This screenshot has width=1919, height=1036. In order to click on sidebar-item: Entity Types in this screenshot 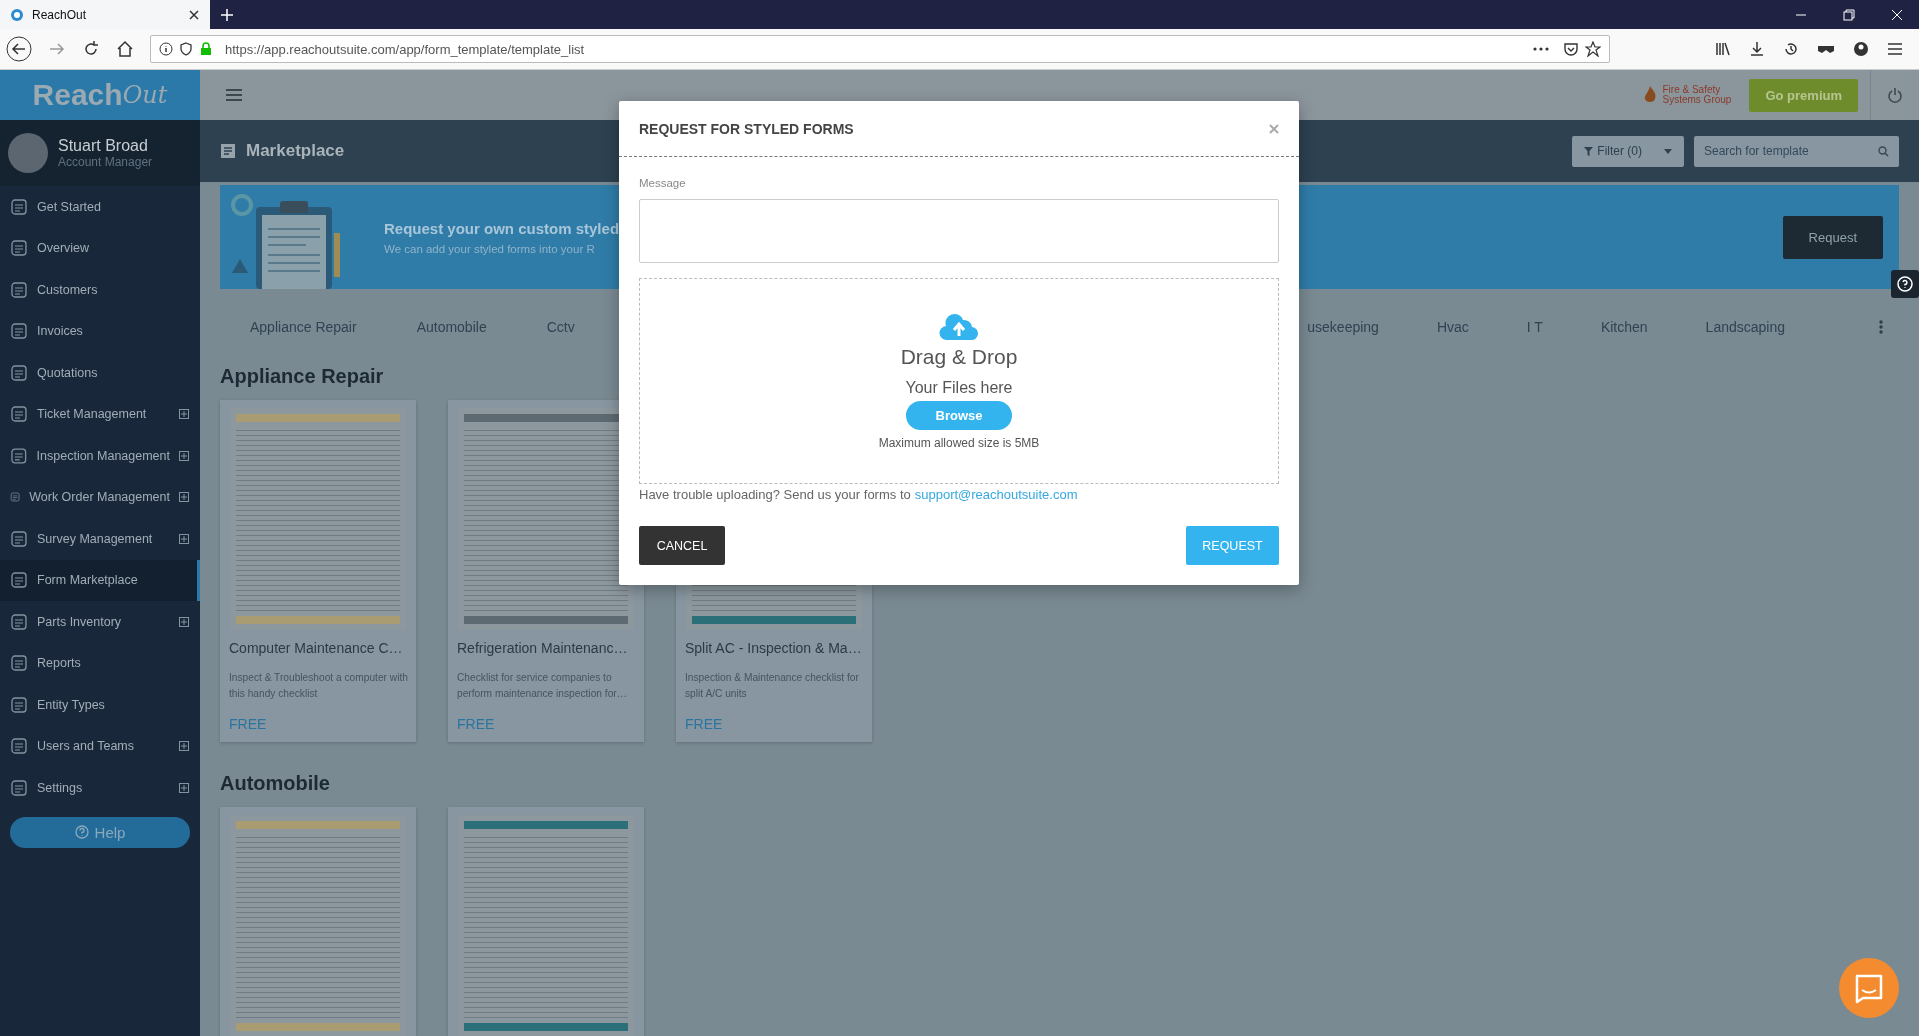, I will do `click(100, 705)`.